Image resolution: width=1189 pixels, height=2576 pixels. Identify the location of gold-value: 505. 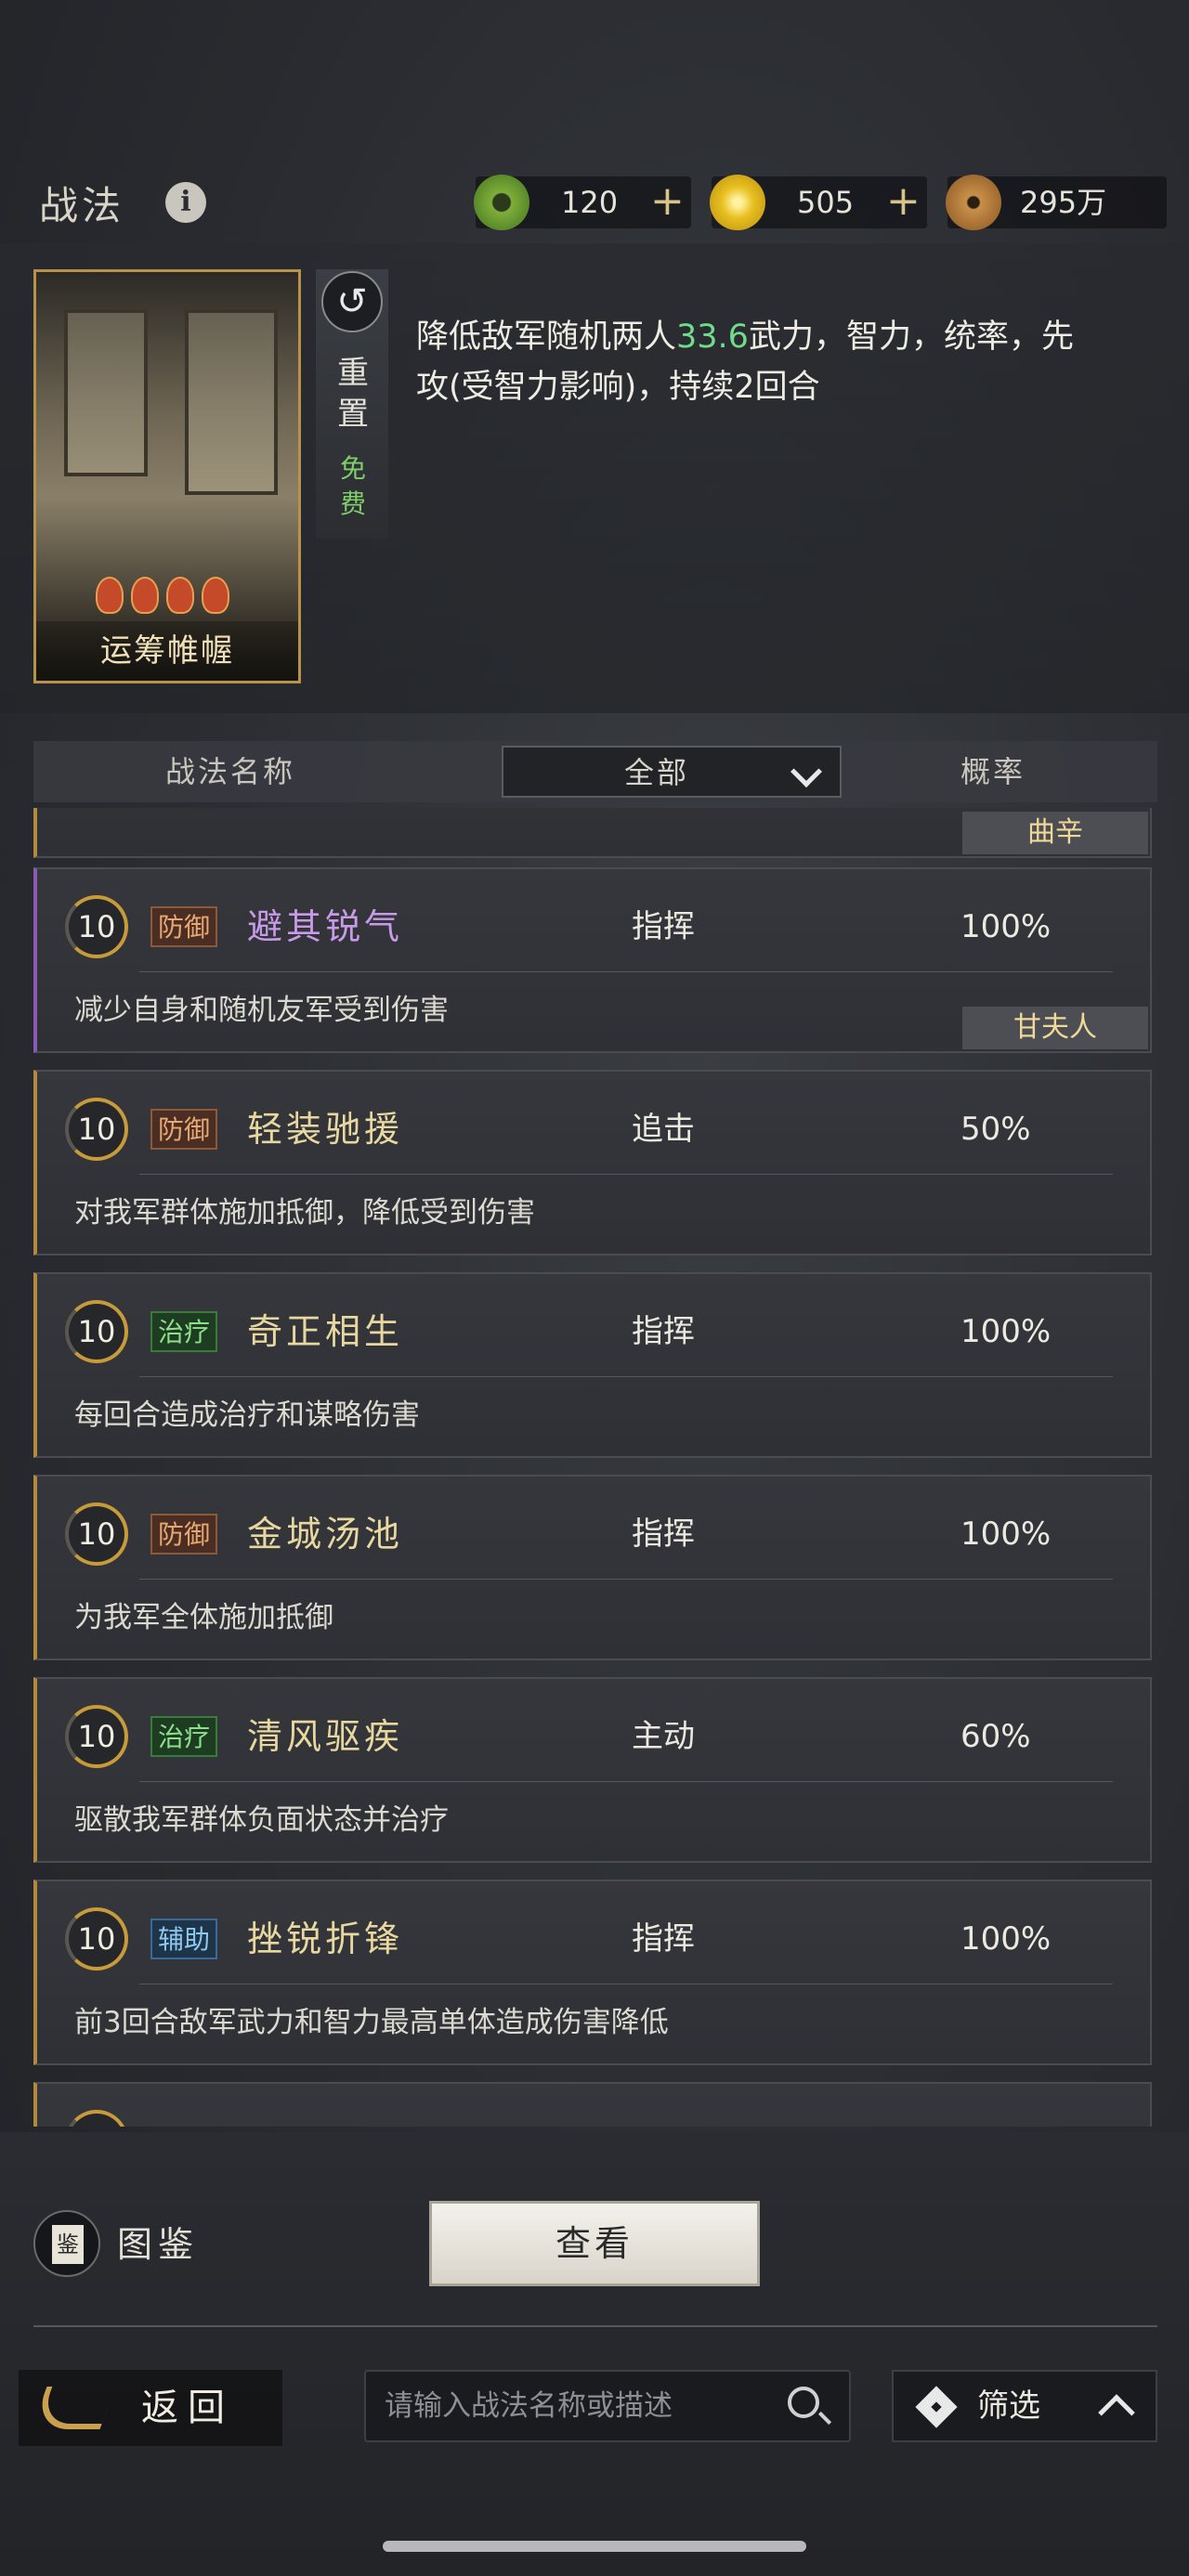
(826, 202).